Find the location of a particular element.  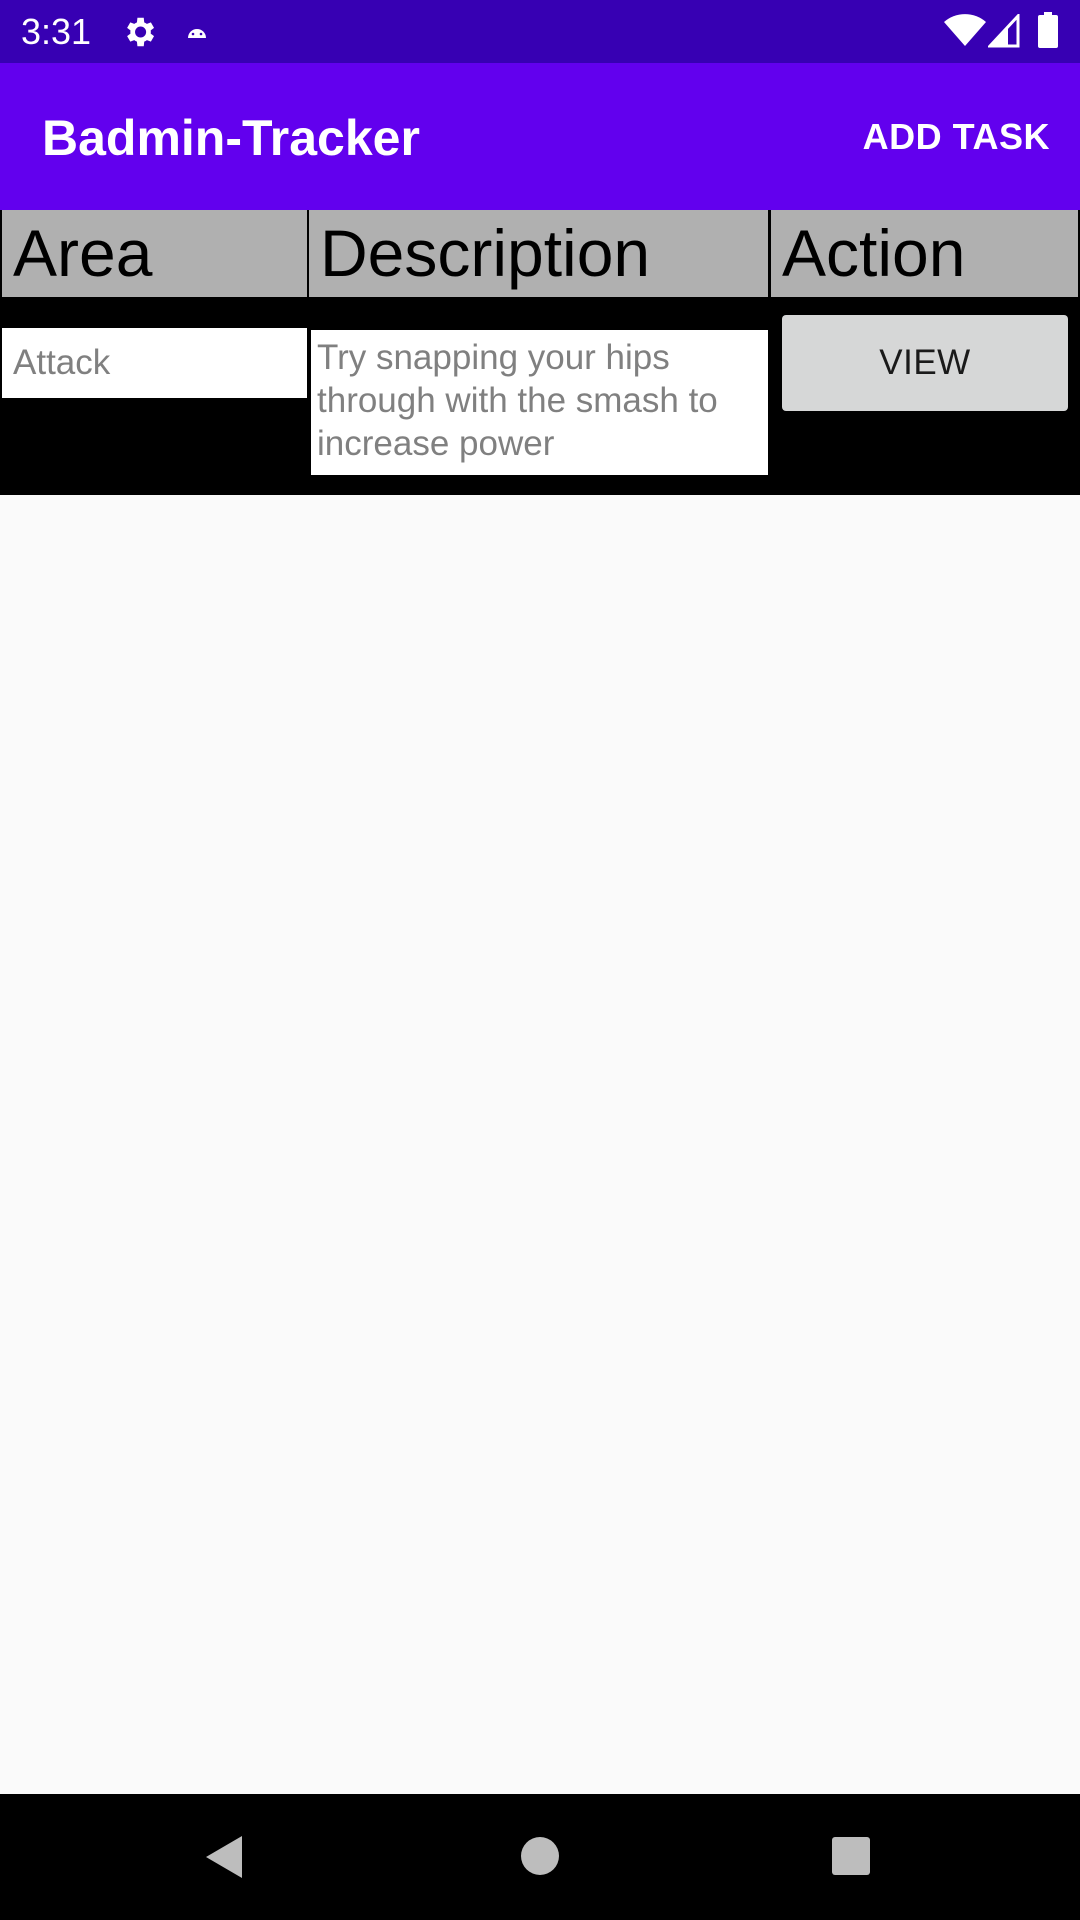

signal-icon is located at coordinates (1004, 31).